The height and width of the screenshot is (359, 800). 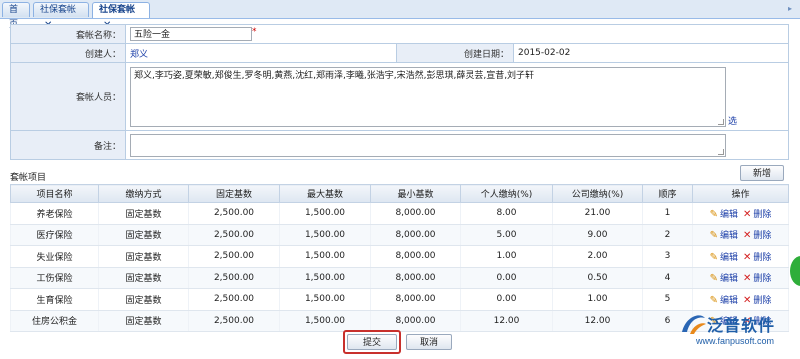 What do you see at coordinates (506, 278) in the screenshot?
I see `cell-personal-rate: 0.00` at bounding box center [506, 278].